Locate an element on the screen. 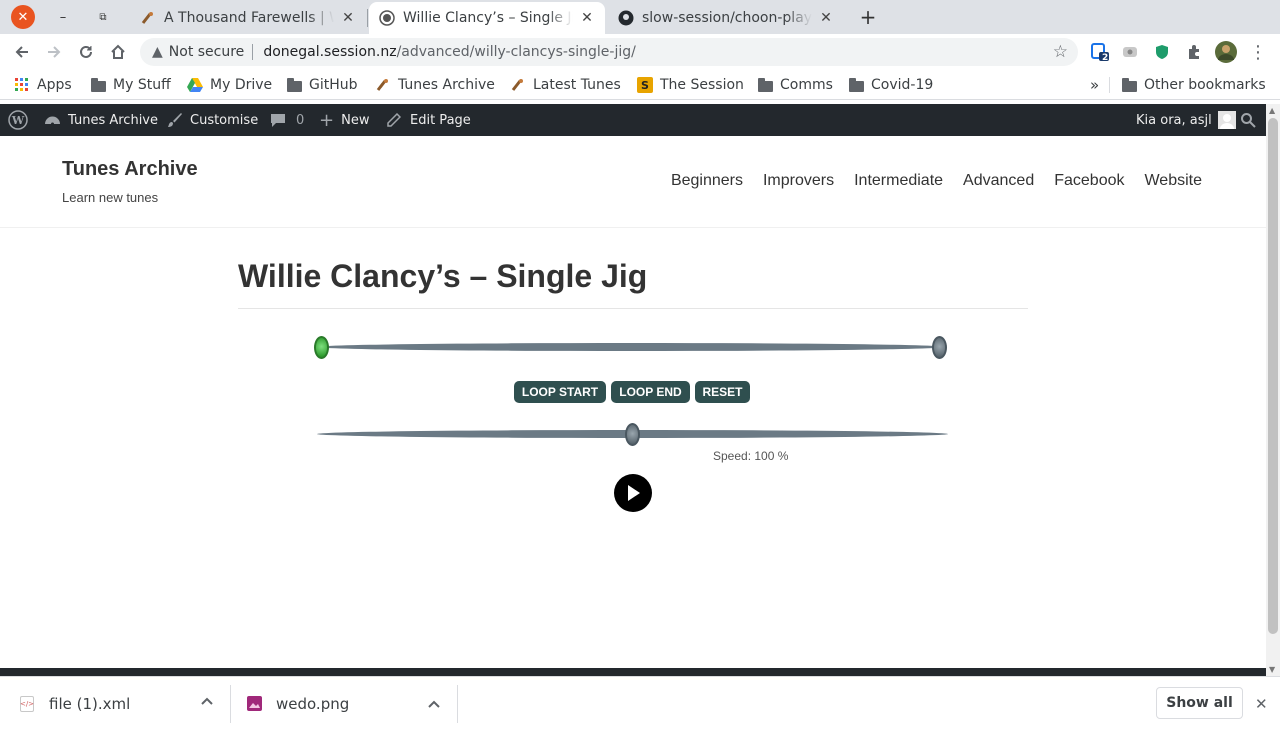 Image resolution: width=1280 pixels, height=730 pixels. admin-new: + New is located at coordinates (344, 120).